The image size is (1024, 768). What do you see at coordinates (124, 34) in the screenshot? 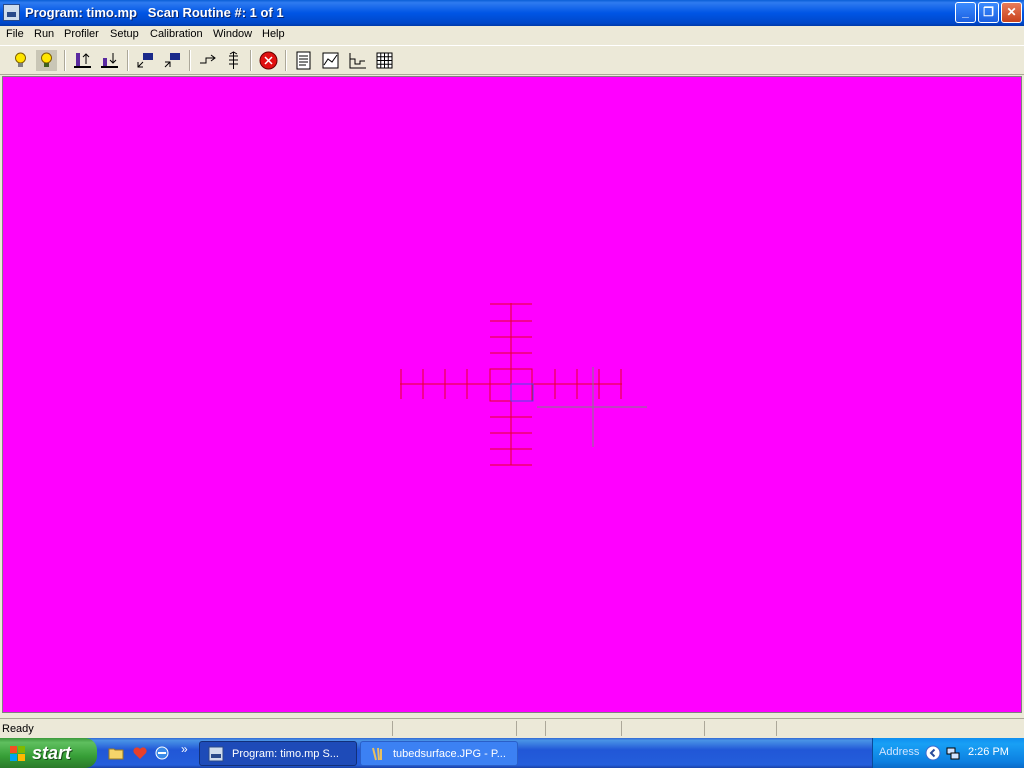
I see `menu-setup: Setup` at bounding box center [124, 34].